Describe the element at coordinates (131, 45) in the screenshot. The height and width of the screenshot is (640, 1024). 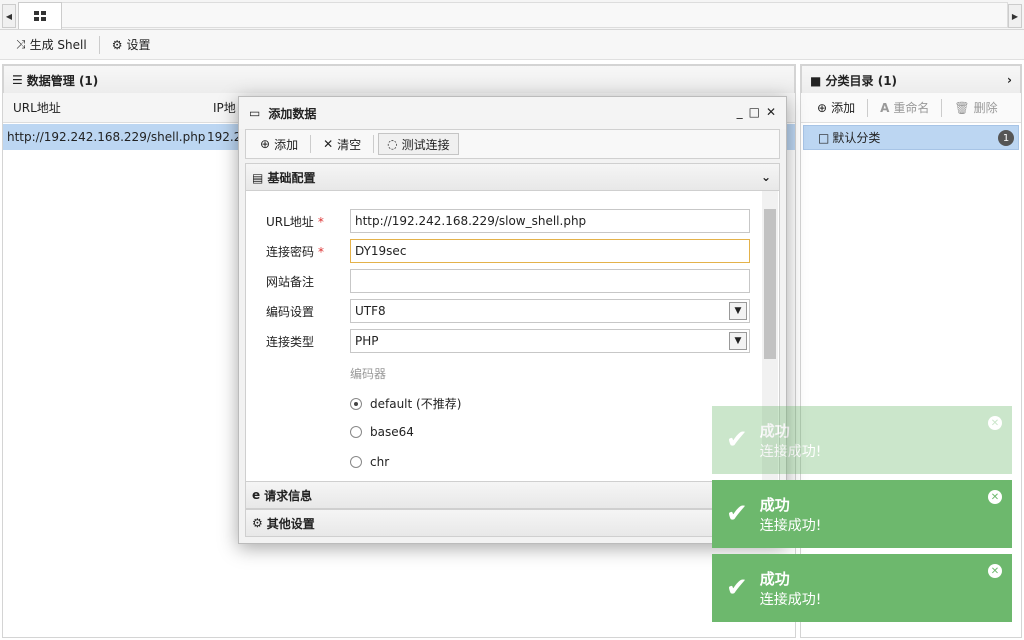
I see `settings-button: ⚙ 设置` at that location.